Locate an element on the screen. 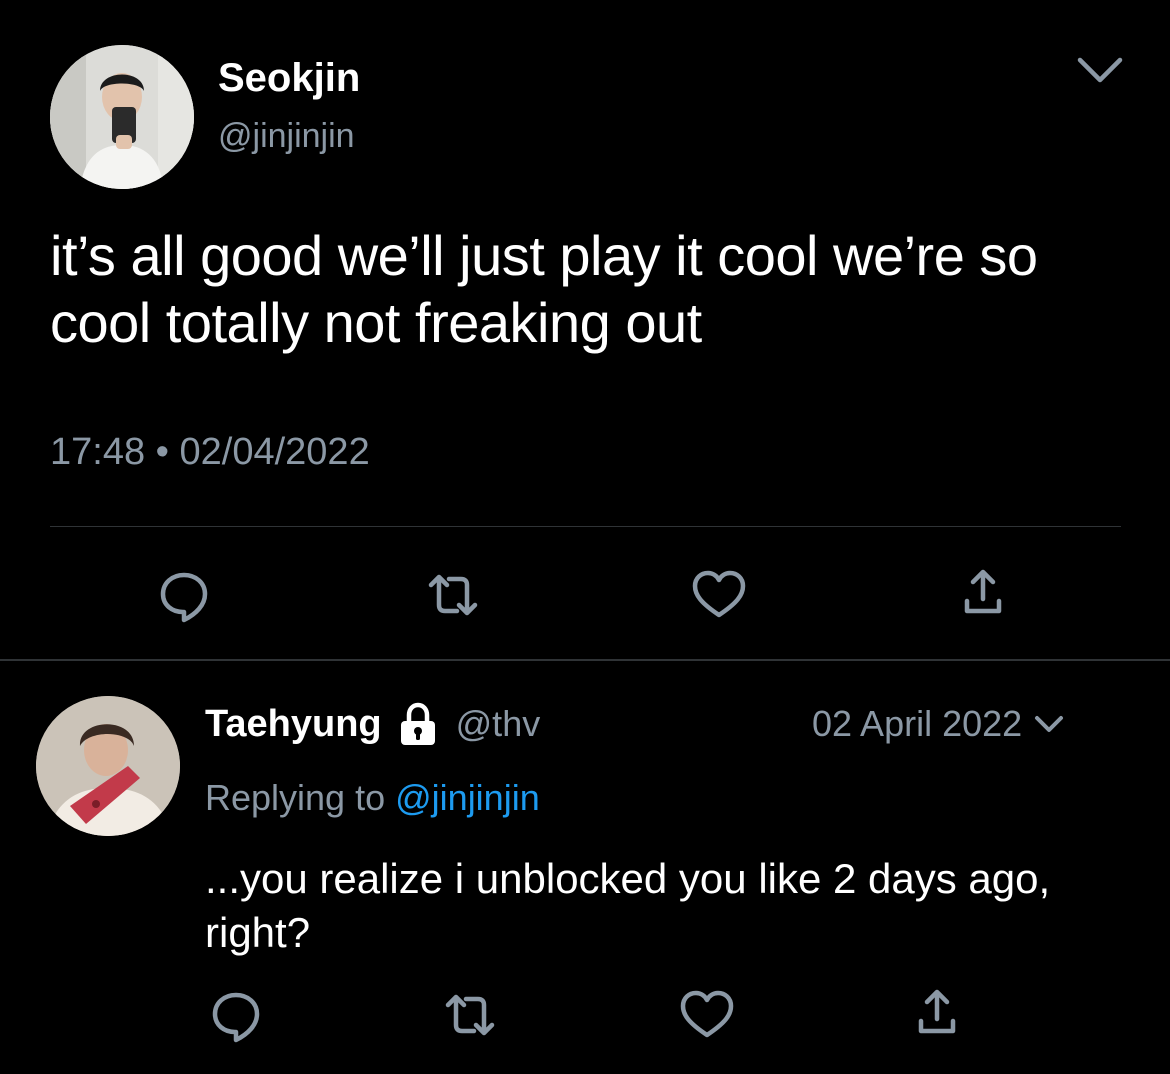 The height and width of the screenshot is (1074, 1170). reply-date: 02 April 2022 is located at coordinates (917, 724).